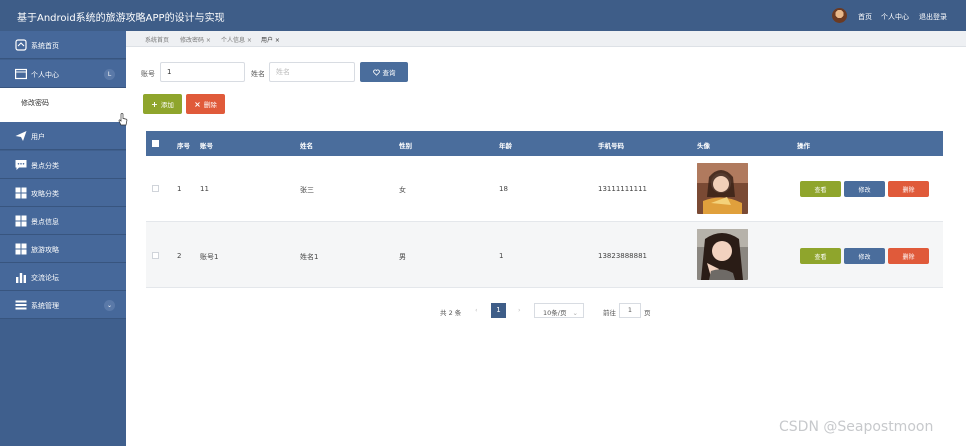 The height and width of the screenshot is (446, 966). I want to click on sidebar-item-home: 系统首页, so click(63, 45).